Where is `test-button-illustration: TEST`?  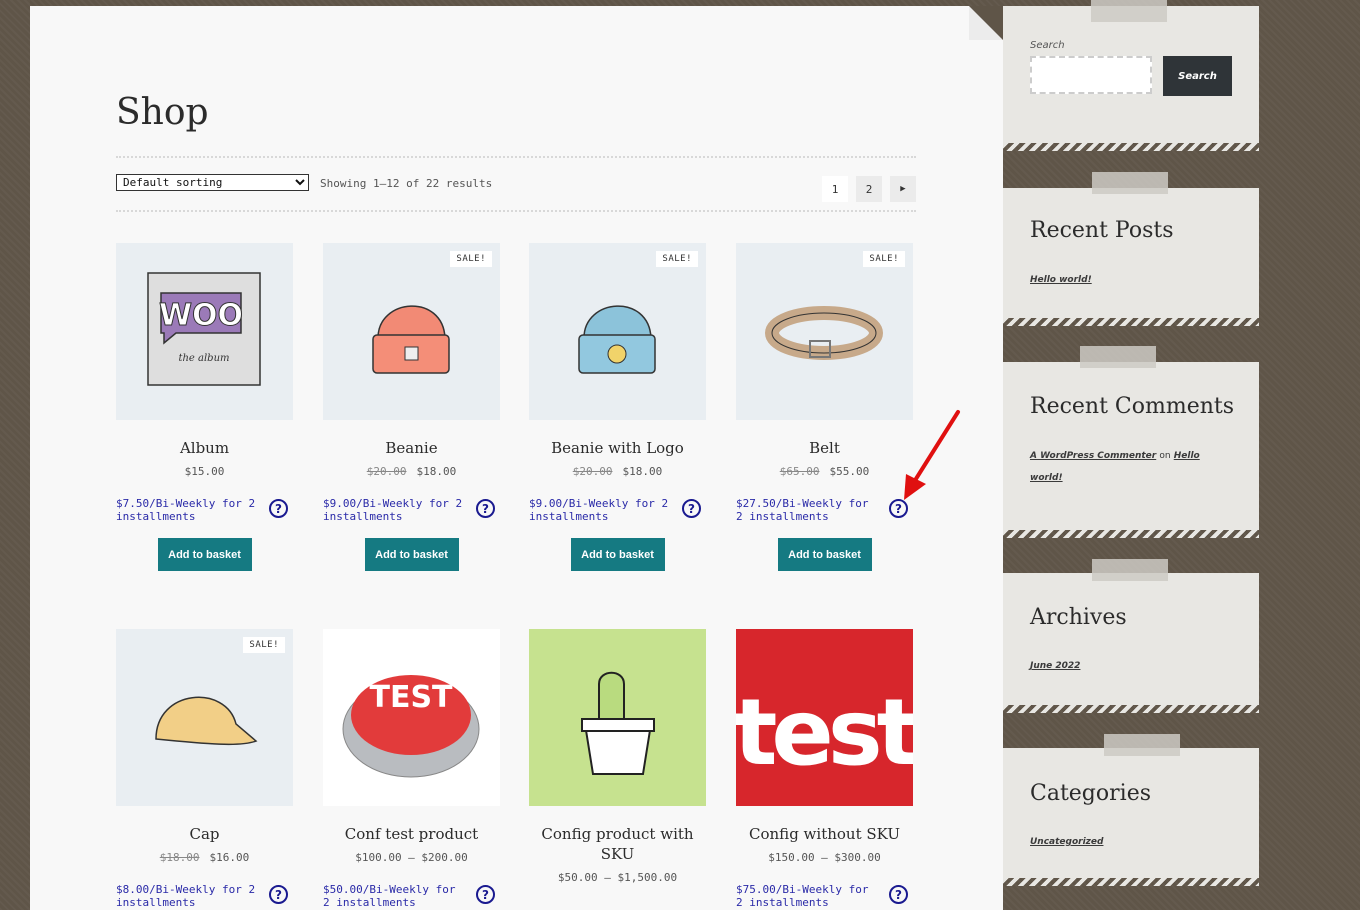
test-button-illustration: TEST is located at coordinates (411, 726).